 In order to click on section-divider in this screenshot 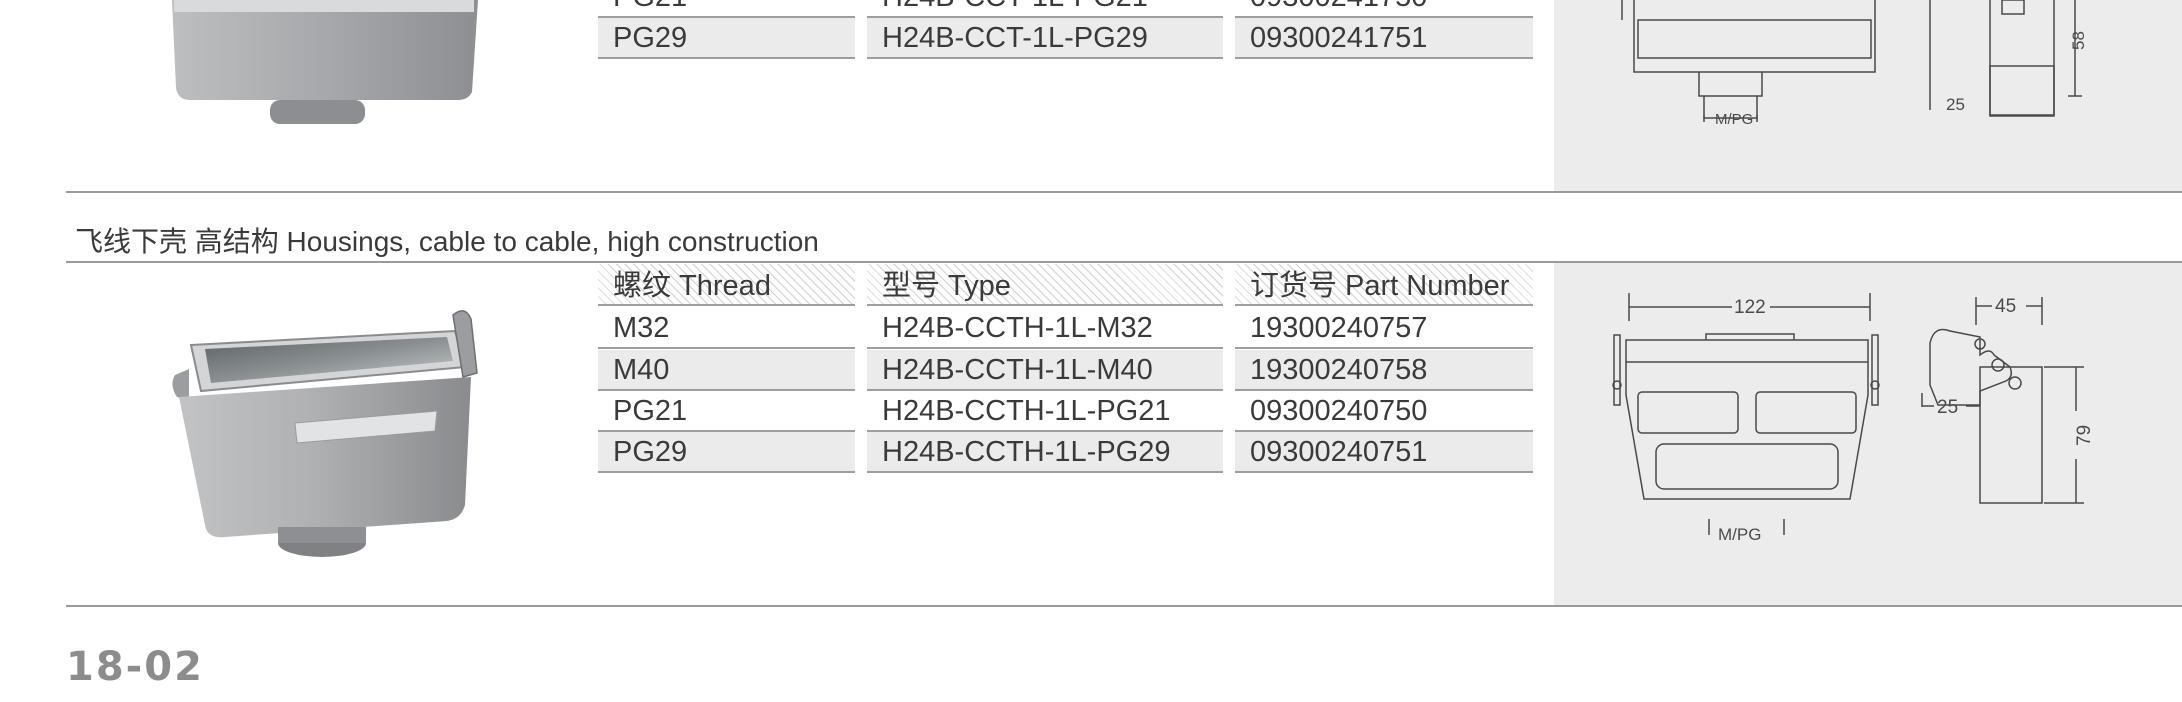, I will do `click(1124, 192)`.